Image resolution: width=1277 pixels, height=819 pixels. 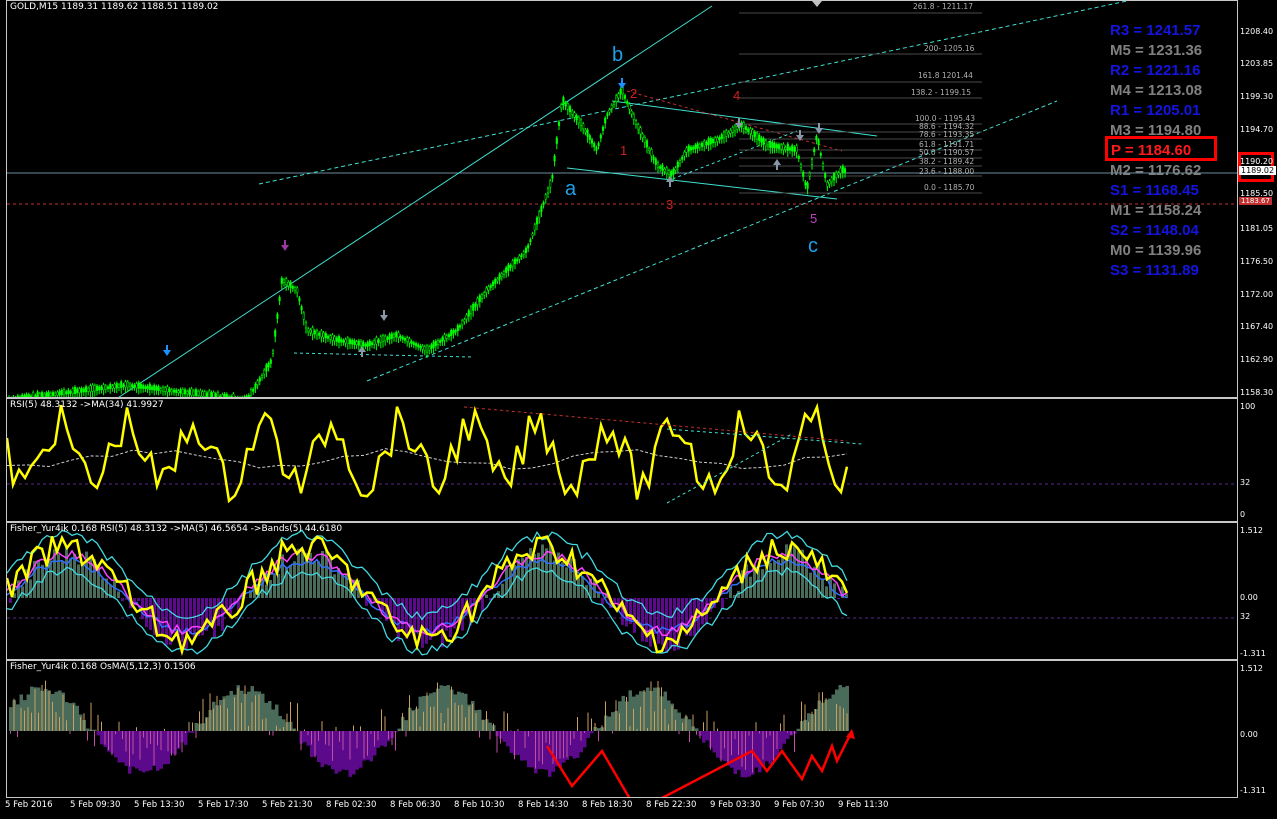 What do you see at coordinates (1253, 653) in the screenshot?
I see `fisher-tick: -1.311` at bounding box center [1253, 653].